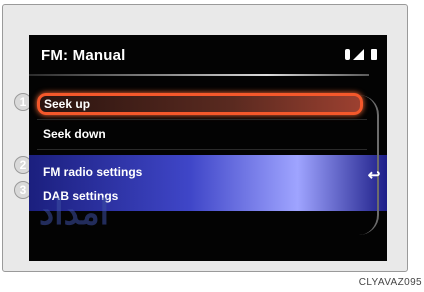 The width and height of the screenshot is (424, 292). What do you see at coordinates (358, 54) in the screenshot?
I see `signal-icon` at bounding box center [358, 54].